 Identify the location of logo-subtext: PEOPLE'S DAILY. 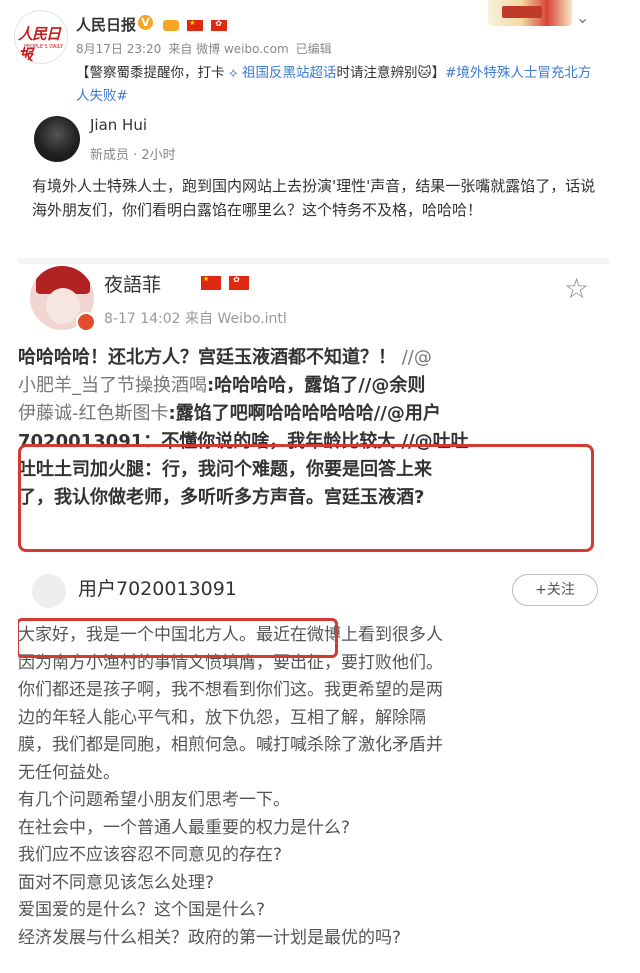
(44, 47).